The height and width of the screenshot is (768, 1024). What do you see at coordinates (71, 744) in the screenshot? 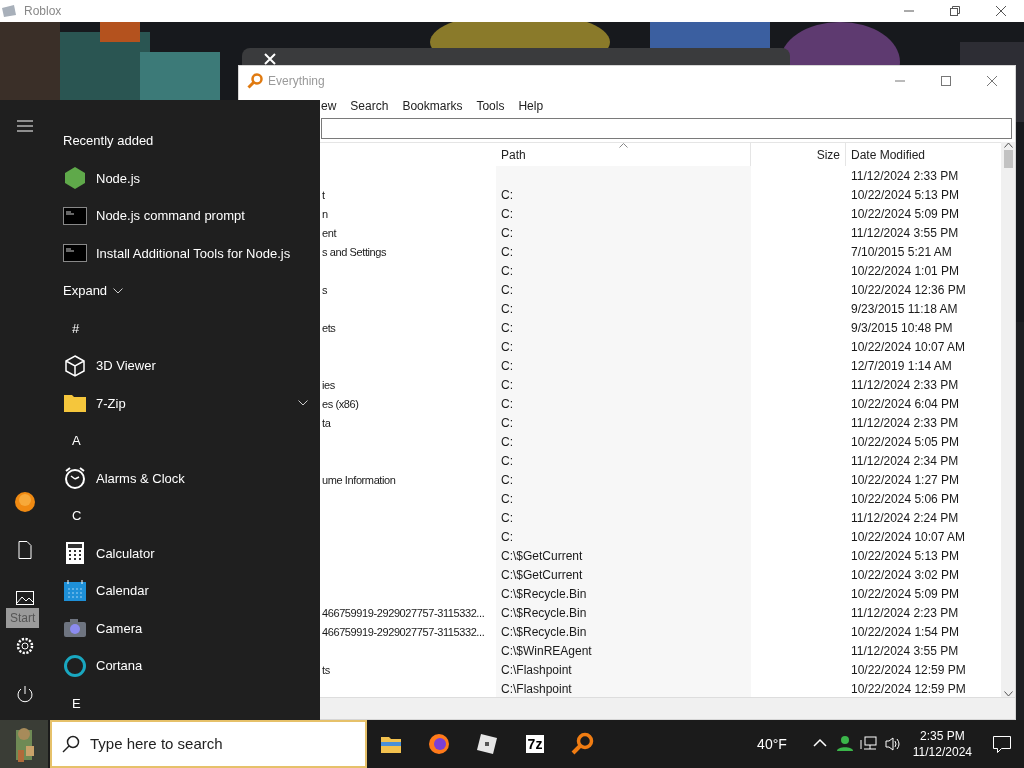
I see `search-icon` at bounding box center [71, 744].